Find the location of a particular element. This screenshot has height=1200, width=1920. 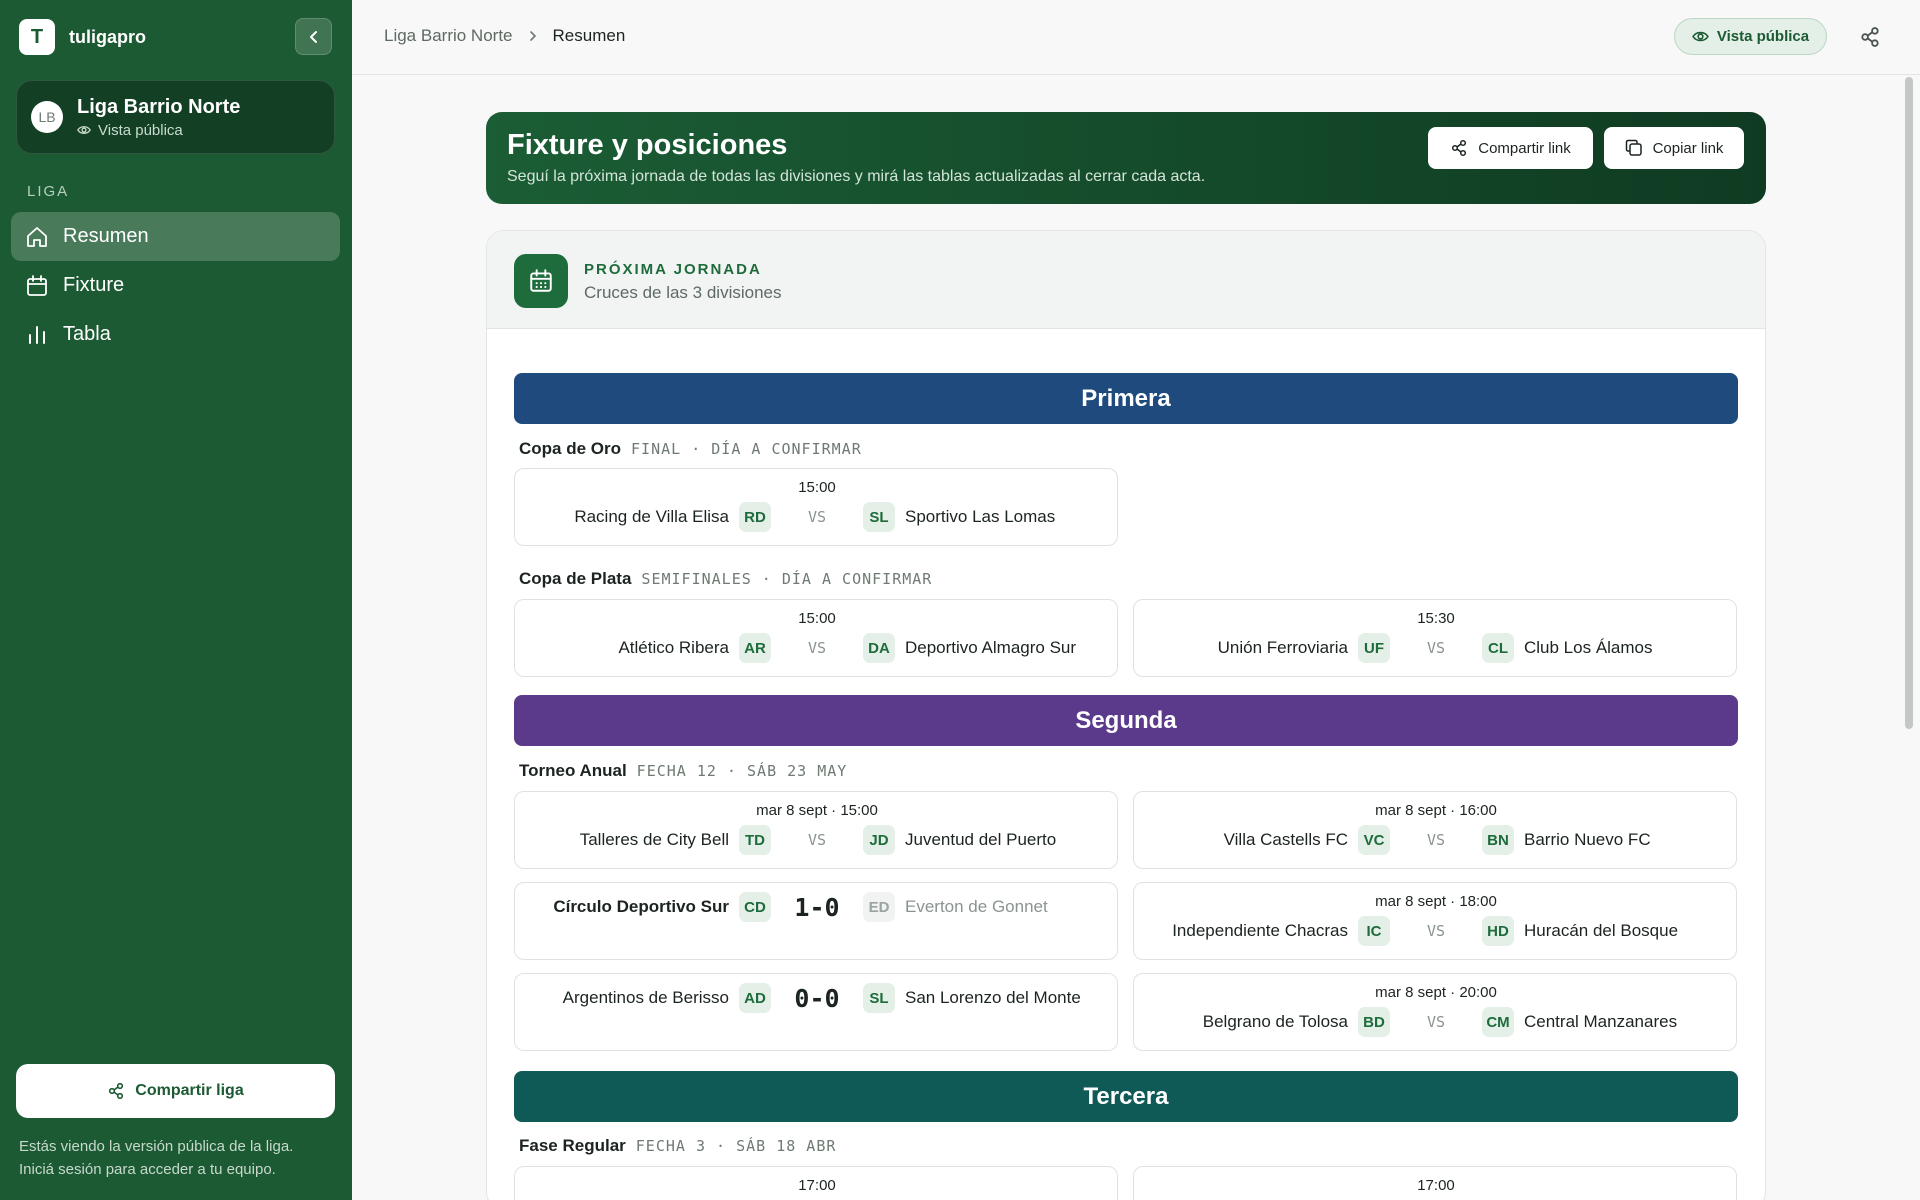

league-visibility-label: Vista pública is located at coordinates (140, 130).